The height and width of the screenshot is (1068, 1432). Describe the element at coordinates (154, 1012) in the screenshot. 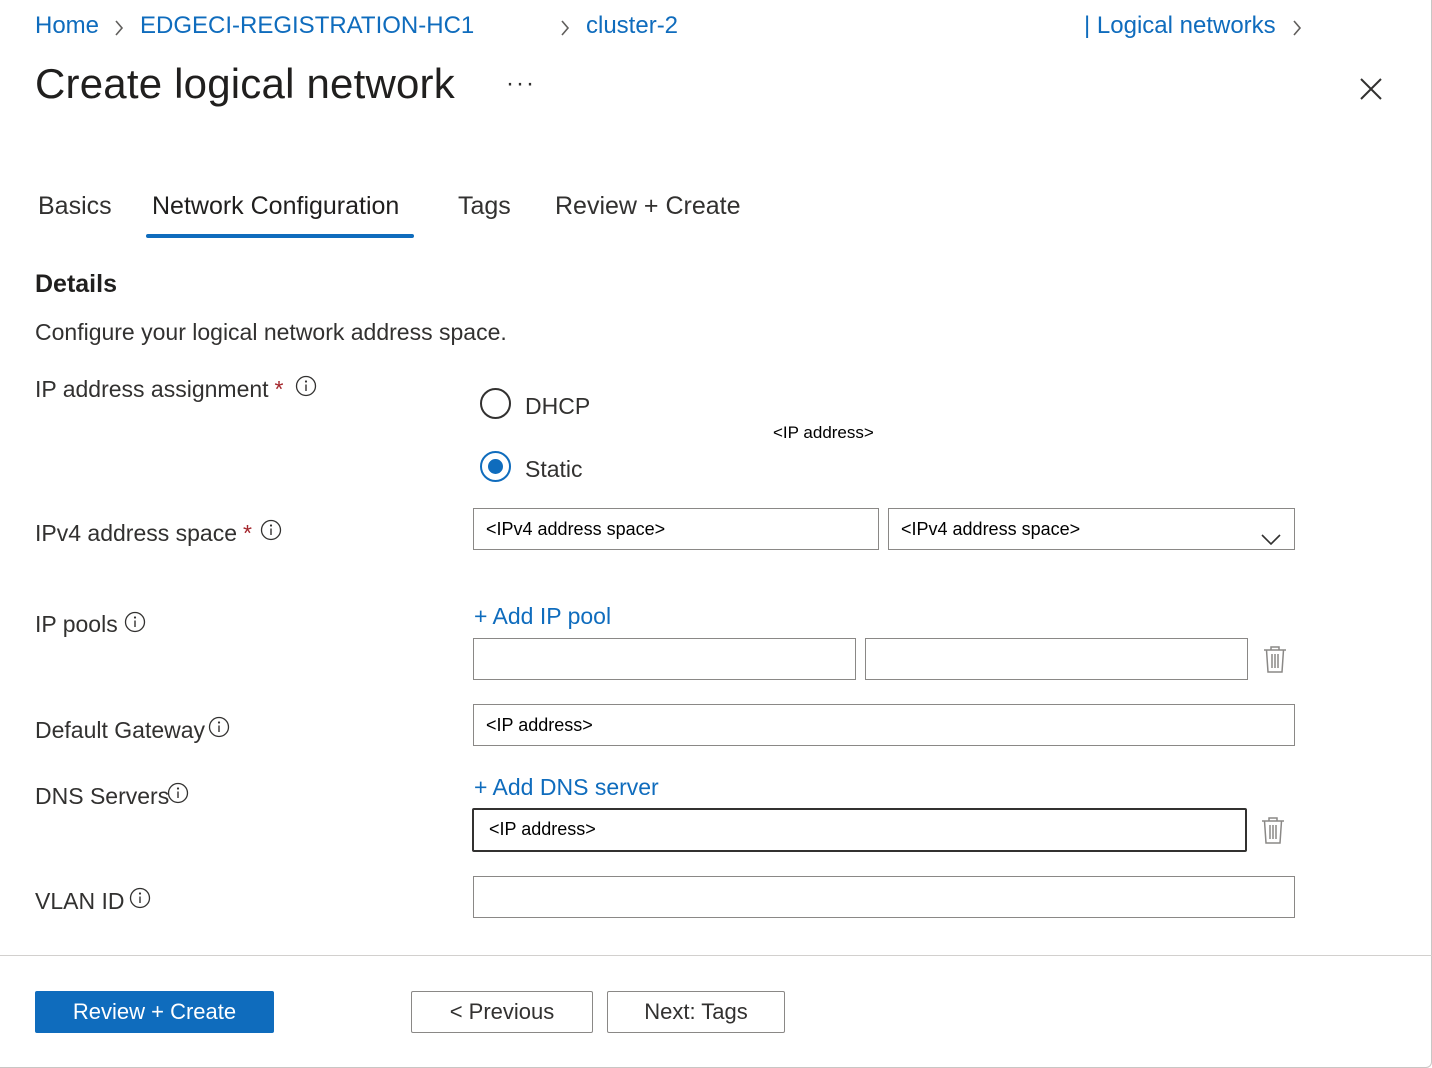

I see `review-create-button: Review + Create` at that location.